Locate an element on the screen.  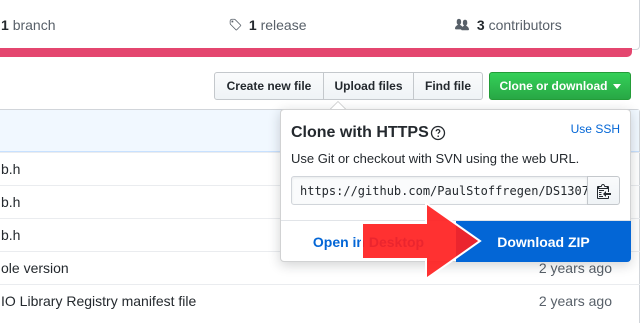
commit-message: IO Library Registry manifest file is located at coordinates (98, 301).